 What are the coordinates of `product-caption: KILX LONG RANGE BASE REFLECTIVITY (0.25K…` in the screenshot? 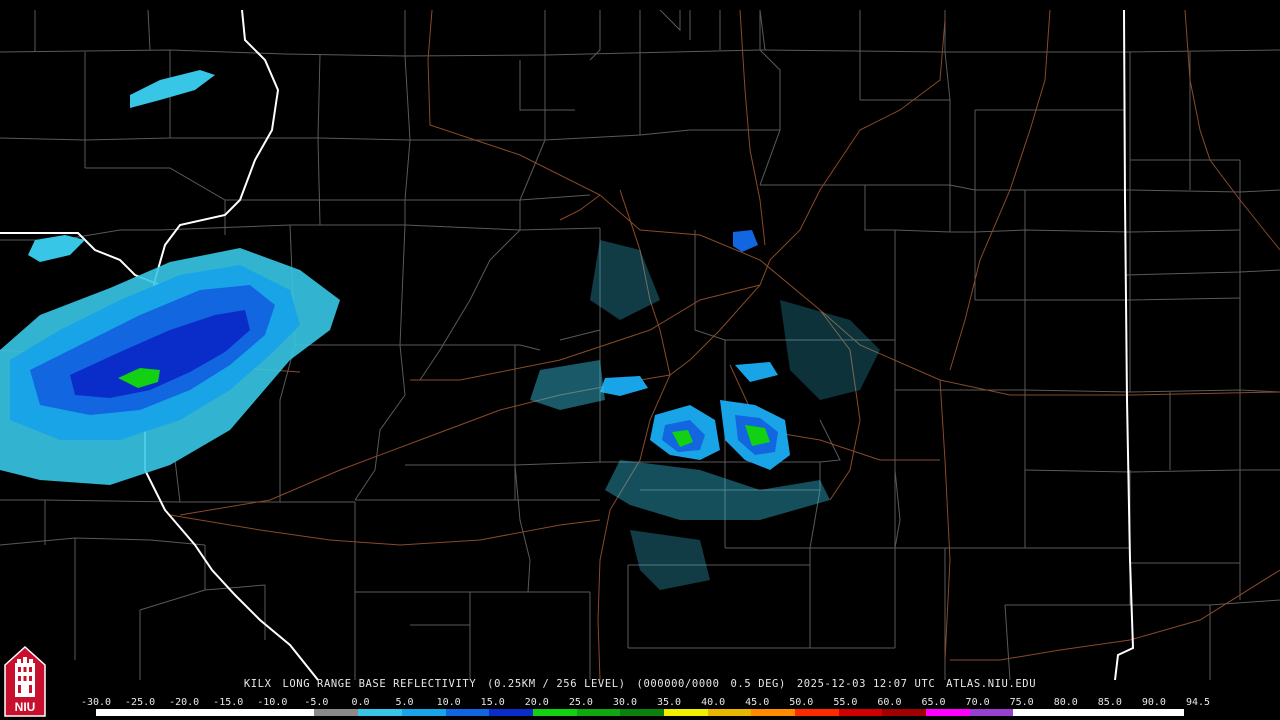 It's located at (640, 684).